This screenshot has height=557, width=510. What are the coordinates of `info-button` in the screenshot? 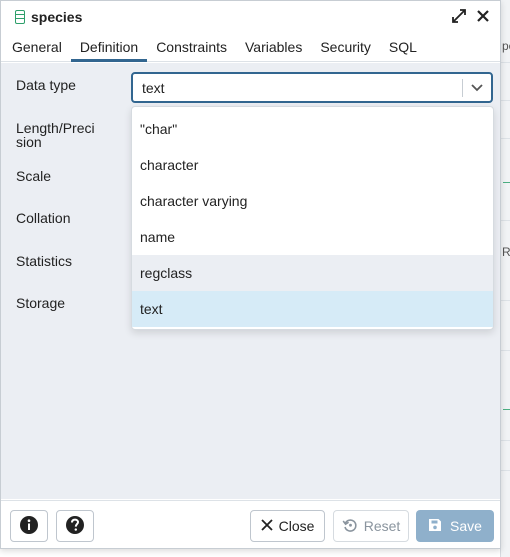 It's located at (29, 526).